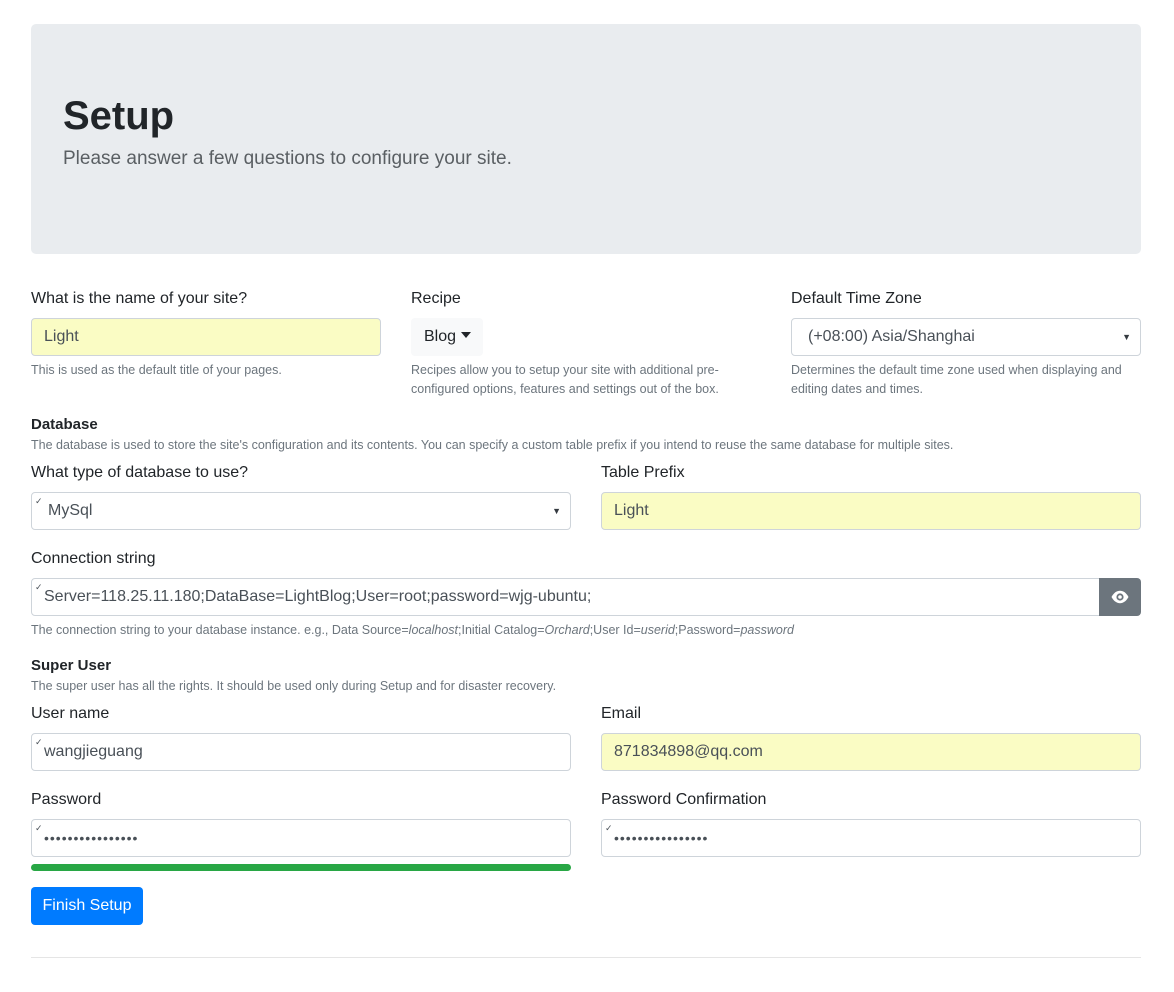 The width and height of the screenshot is (1174, 992). I want to click on conn-help-text: ;Initial Catalog=, so click(501, 630).